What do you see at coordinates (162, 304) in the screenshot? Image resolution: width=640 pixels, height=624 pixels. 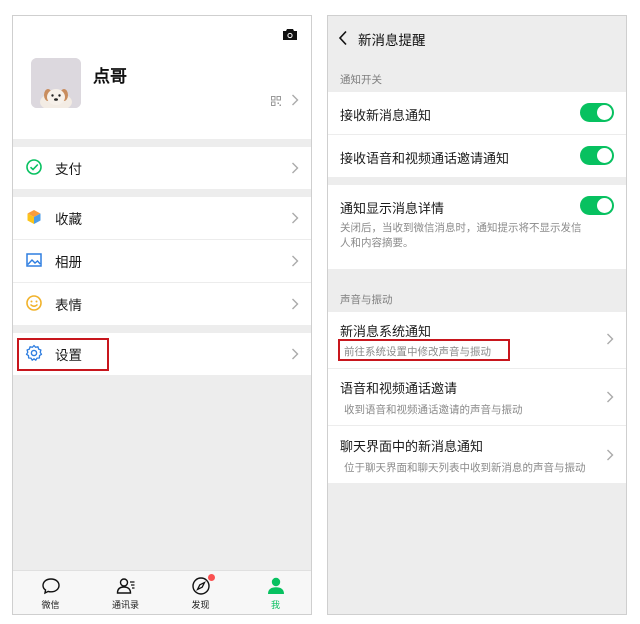 I see `menu-item-stickers: 表情` at bounding box center [162, 304].